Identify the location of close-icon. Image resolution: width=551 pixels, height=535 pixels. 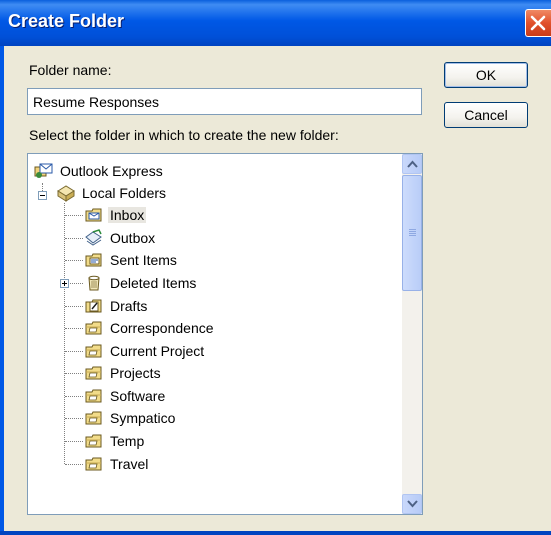
(538, 23).